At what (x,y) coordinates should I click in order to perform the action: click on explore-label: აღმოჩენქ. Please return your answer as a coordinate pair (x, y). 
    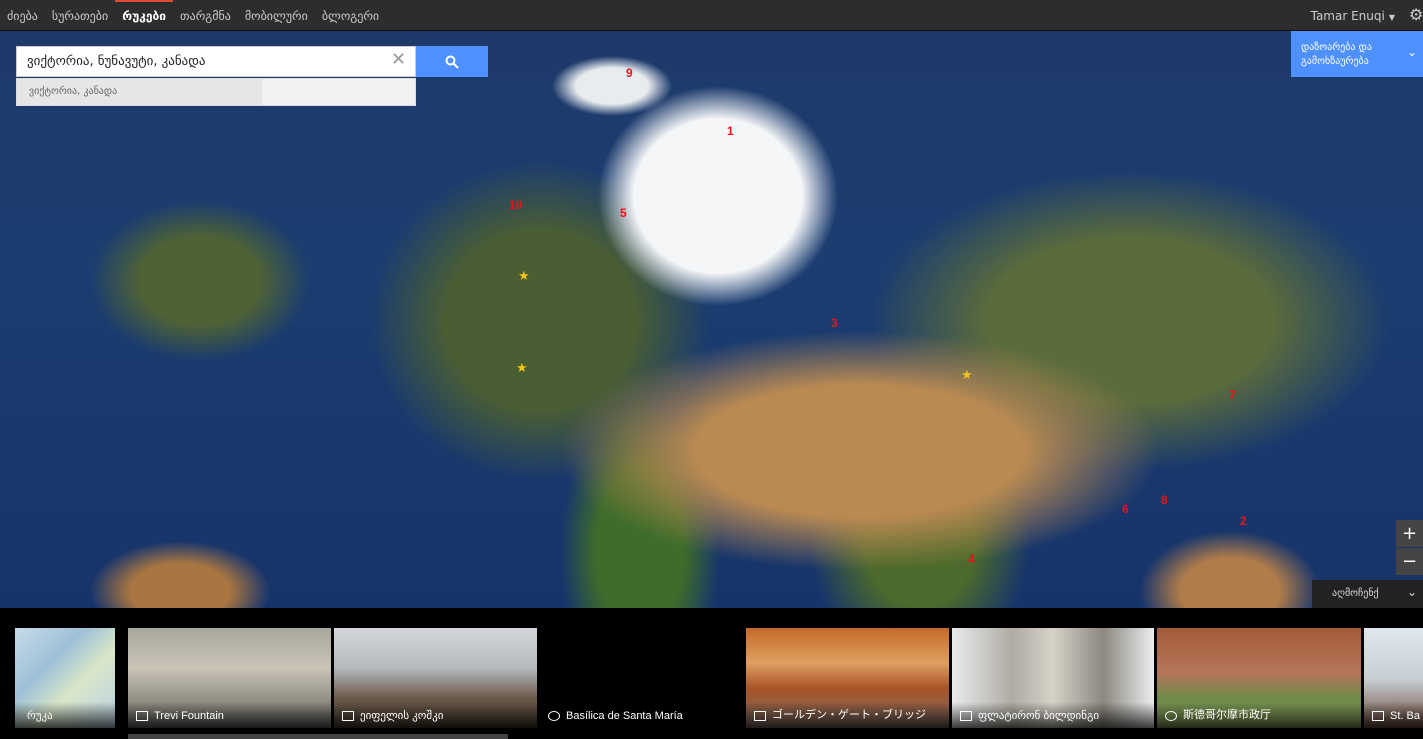
    Looking at the image, I should click on (1355, 593).